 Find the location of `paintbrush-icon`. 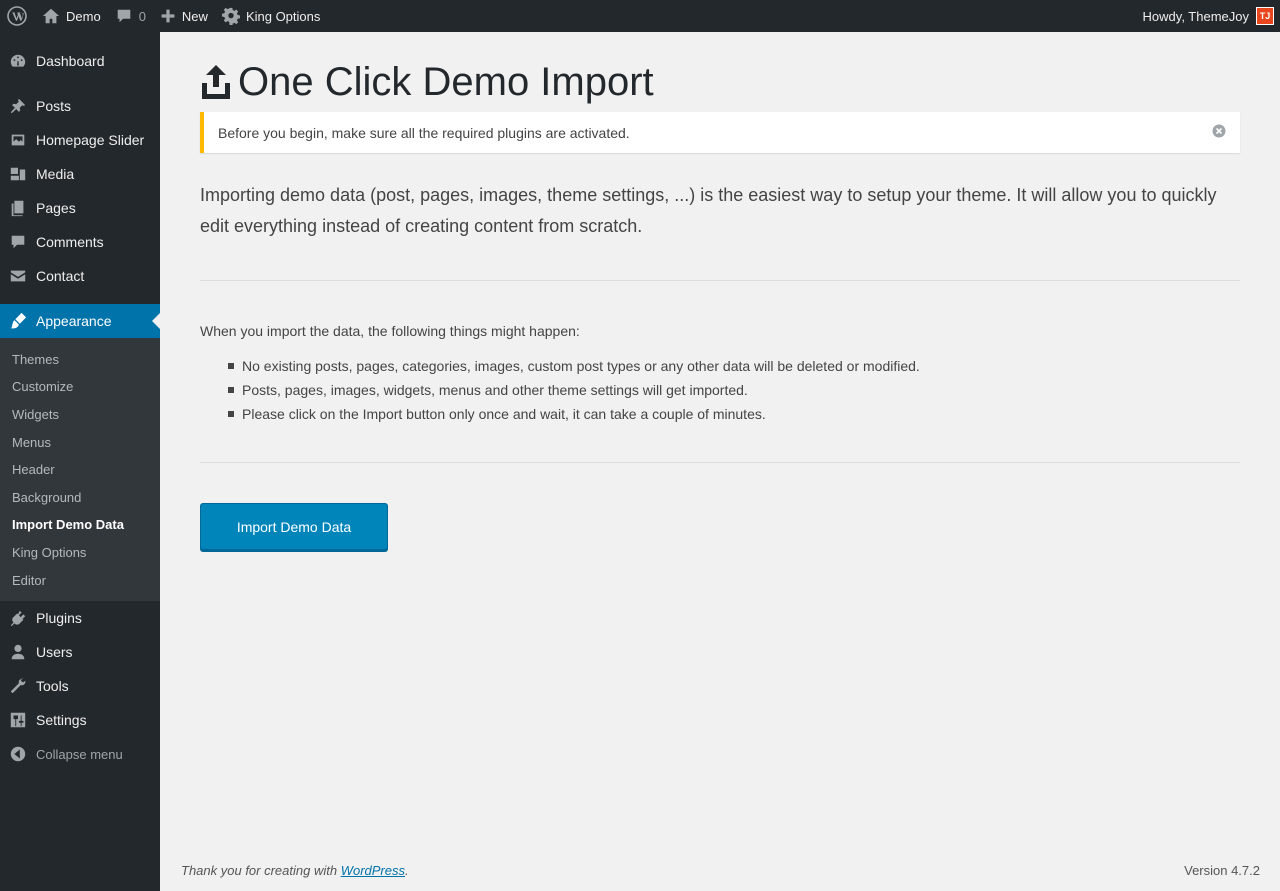

paintbrush-icon is located at coordinates (18, 320).